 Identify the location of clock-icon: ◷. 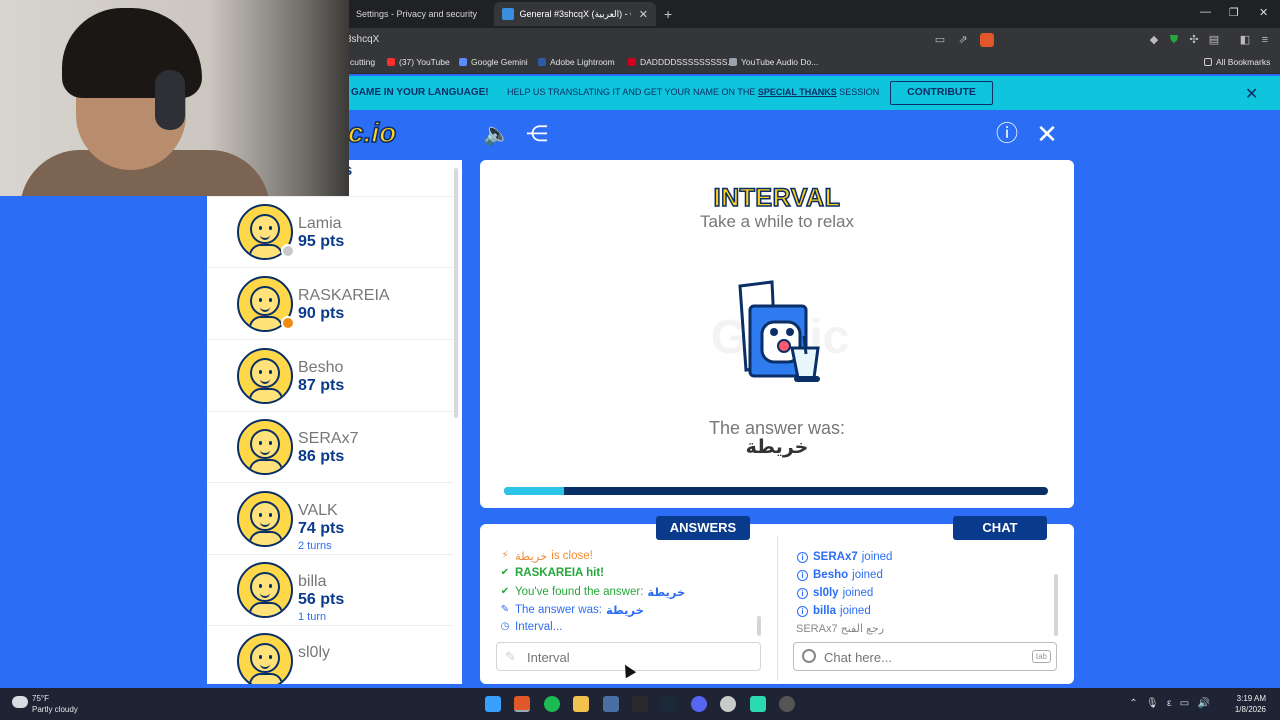
(505, 626).